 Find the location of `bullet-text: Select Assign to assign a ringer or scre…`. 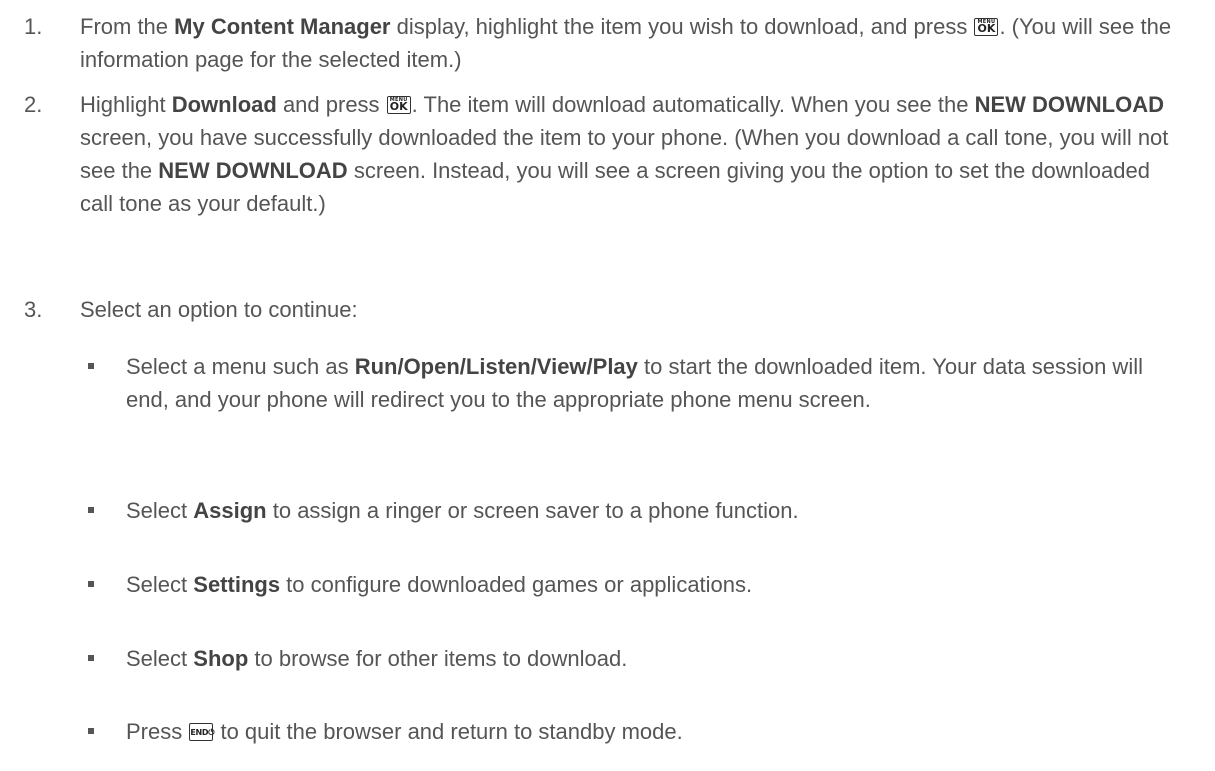

bullet-text: Select Assign to assign a ringer or scre… is located at coordinates (462, 510).